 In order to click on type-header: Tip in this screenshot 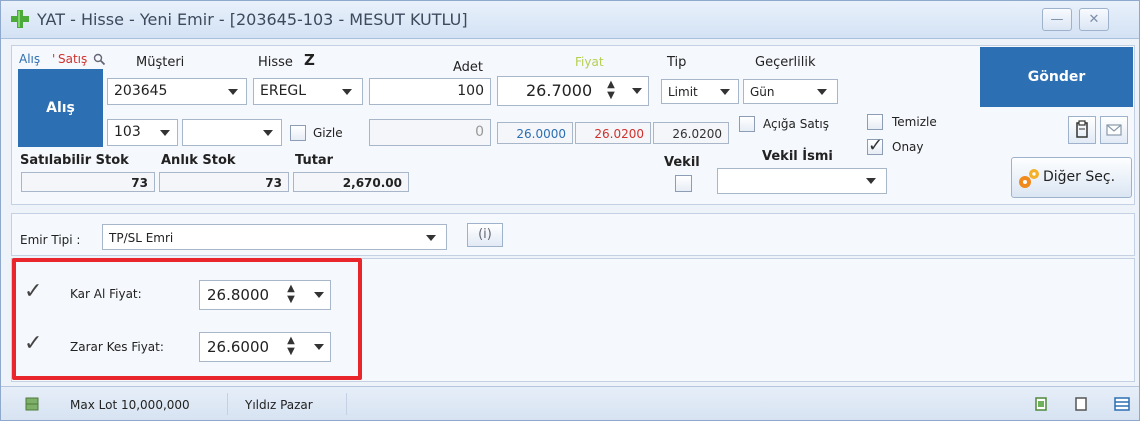, I will do `click(677, 62)`.